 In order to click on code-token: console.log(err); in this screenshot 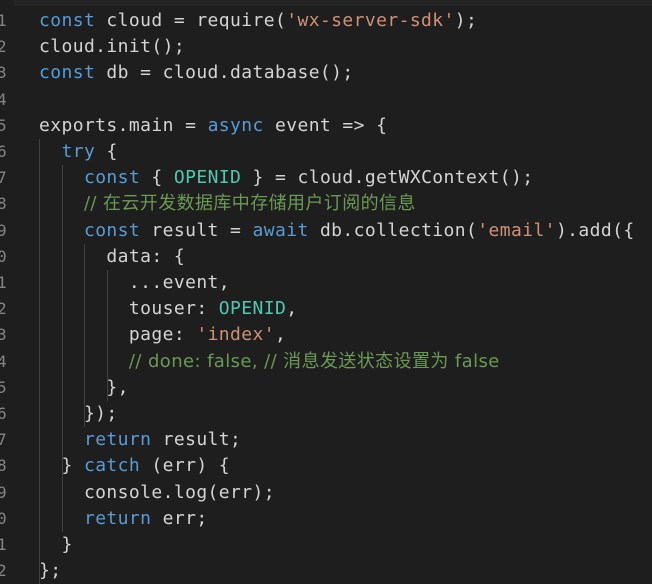, I will do `click(157, 492)`.